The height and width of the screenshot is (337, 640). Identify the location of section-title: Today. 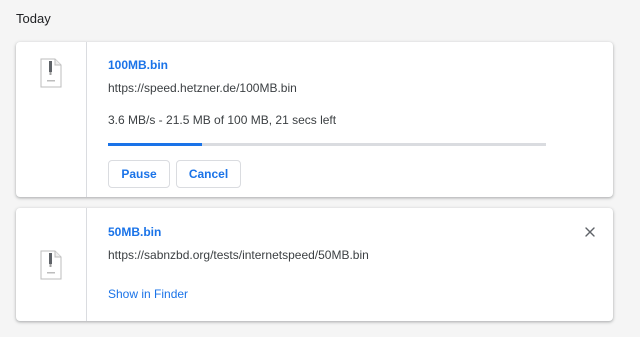
(33, 18).